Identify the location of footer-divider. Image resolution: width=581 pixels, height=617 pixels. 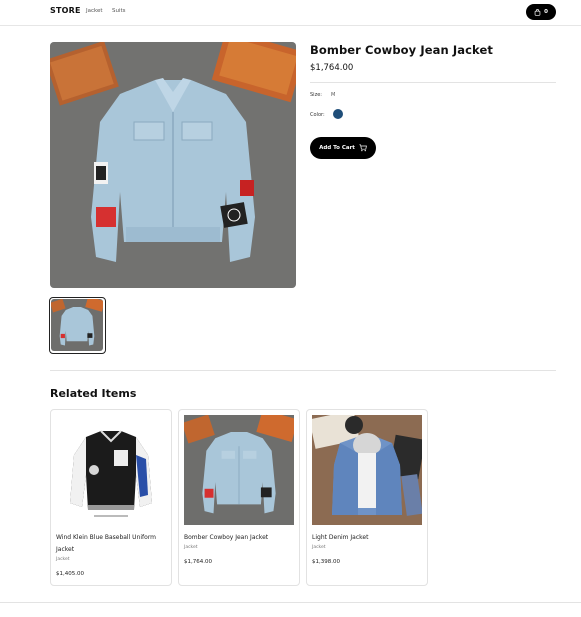
(290, 602).